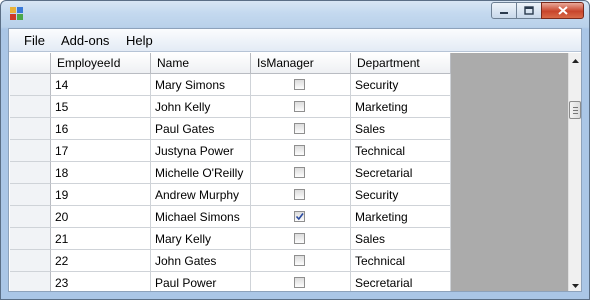 The image size is (590, 300). I want to click on cell-name: Mary Simons, so click(201, 85).